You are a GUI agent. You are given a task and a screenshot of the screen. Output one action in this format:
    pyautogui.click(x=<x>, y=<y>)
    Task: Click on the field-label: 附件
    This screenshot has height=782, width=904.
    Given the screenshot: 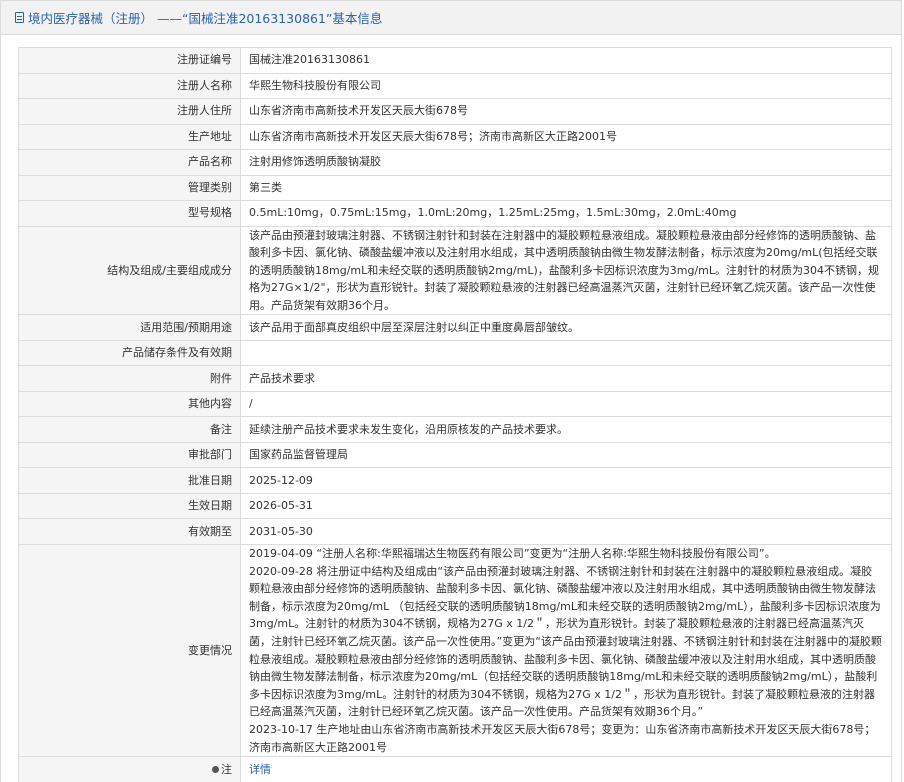 What is the action you would take?
    pyautogui.click(x=129, y=378)
    